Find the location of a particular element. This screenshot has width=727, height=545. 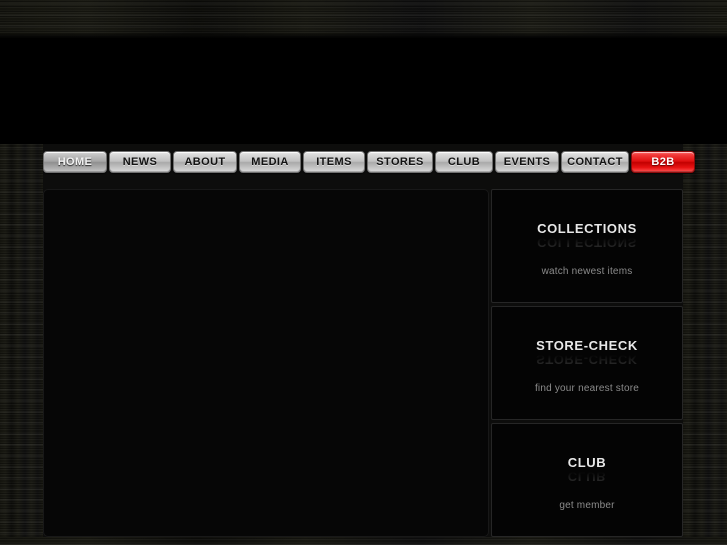

panel-title-reflection-club: CLUB is located at coordinates (587, 476).